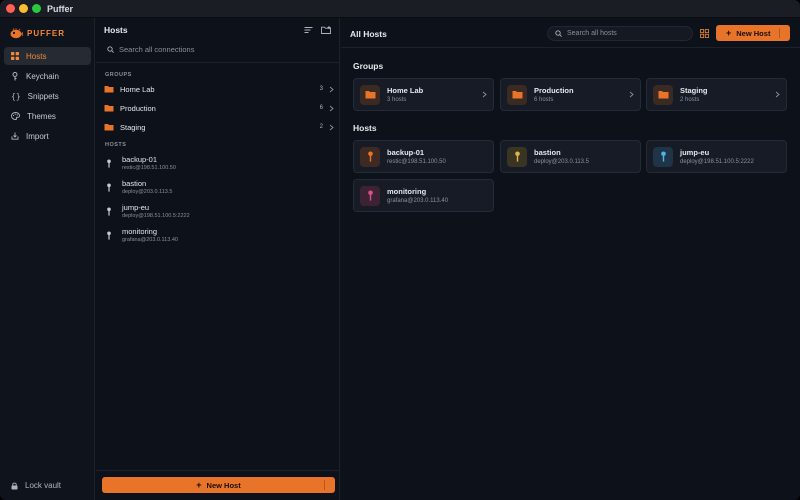 The image size is (800, 500). What do you see at coordinates (15, 56) in the screenshot?
I see `grid-icon` at bounding box center [15, 56].